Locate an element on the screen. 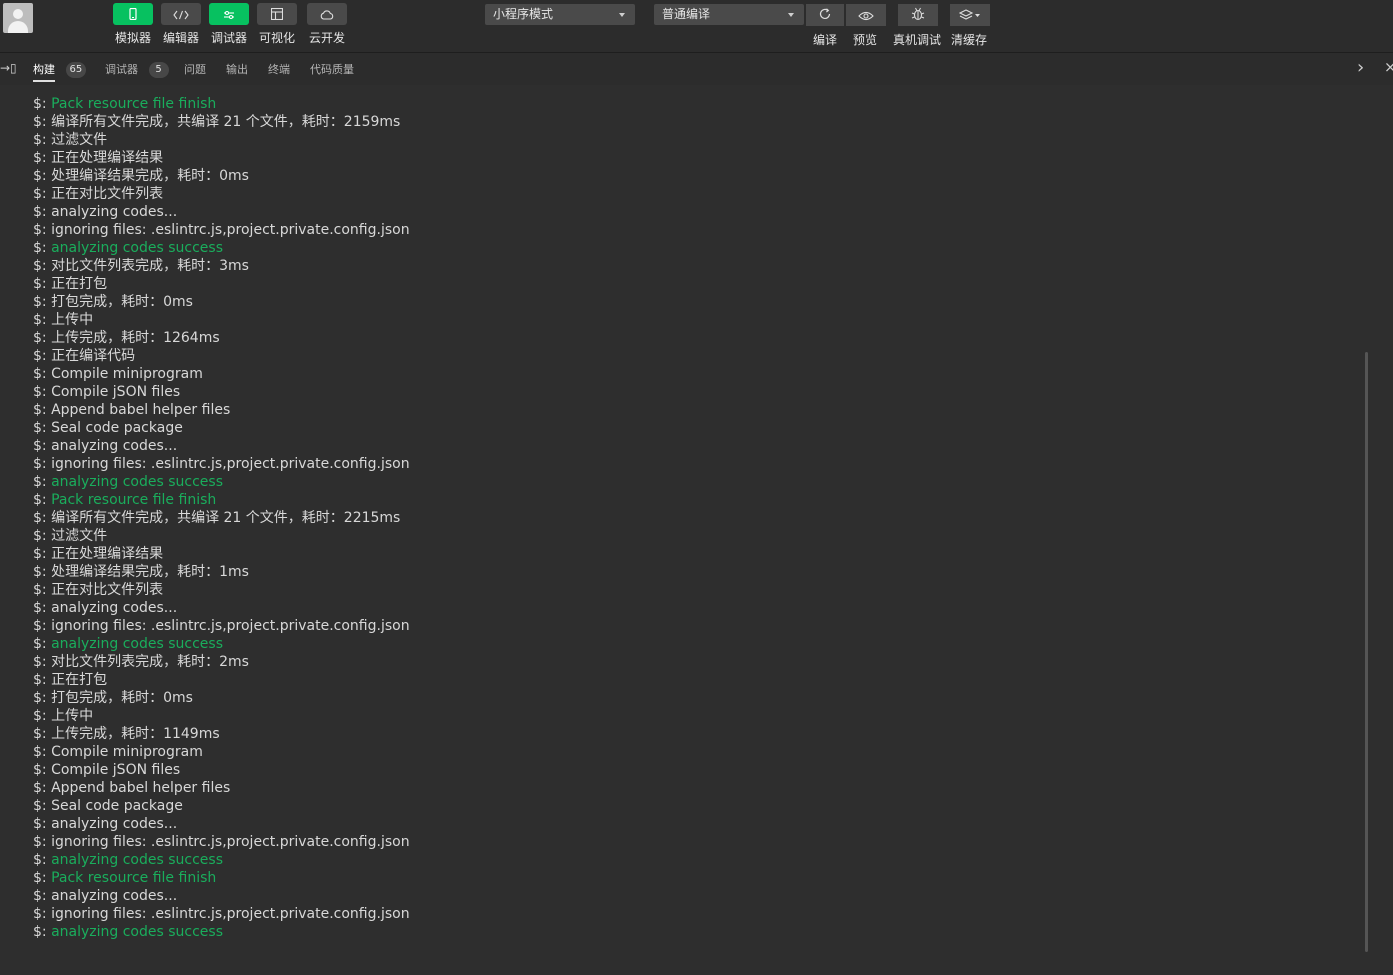 The width and height of the screenshot is (1393, 975). simulator-tool: 模拟器 is located at coordinates (133, 24).